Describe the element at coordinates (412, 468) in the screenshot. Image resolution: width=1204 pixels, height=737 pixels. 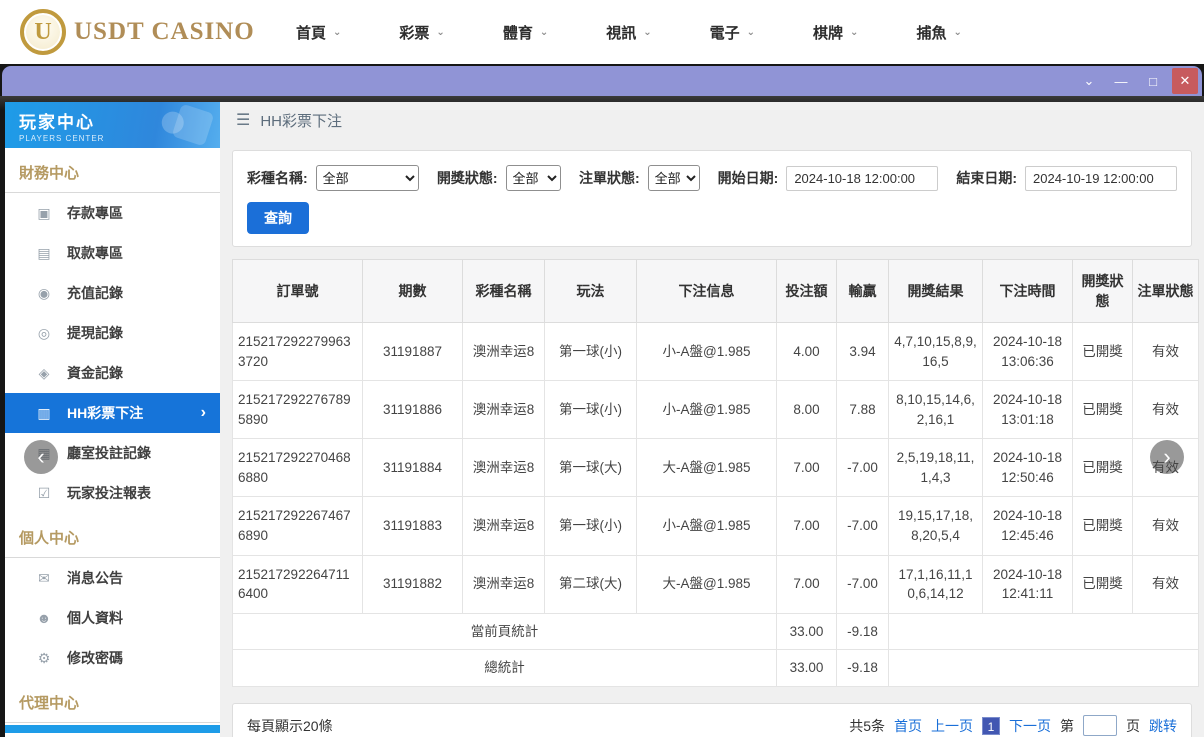
I see `cell-period: 31191884` at that location.